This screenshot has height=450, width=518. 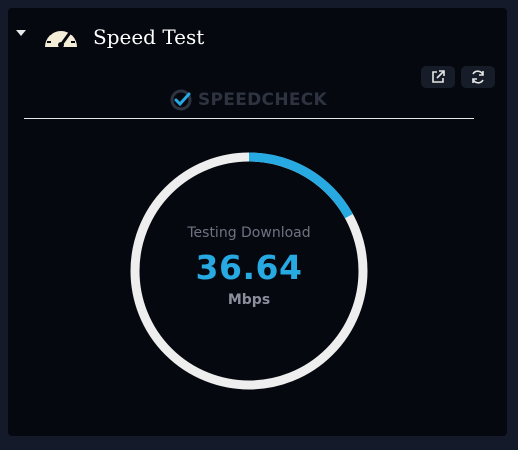 What do you see at coordinates (249, 267) in the screenshot?
I see `speed-value: 36.64` at bounding box center [249, 267].